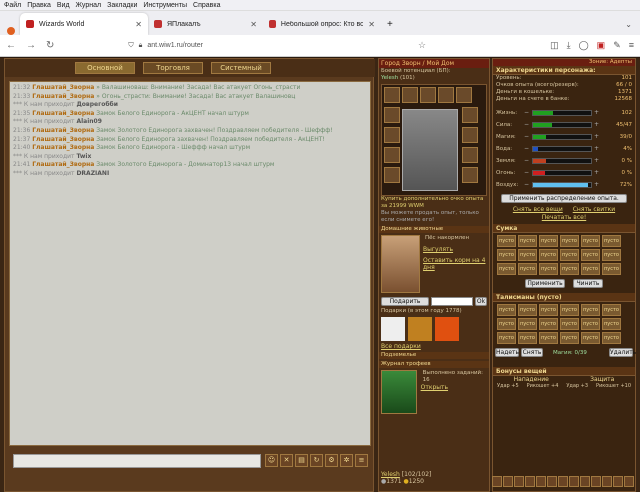 The image size is (640, 492). Describe the element at coordinates (594, 209) in the screenshot. I see `drop-scrolls-link: Снять свитки` at that location.